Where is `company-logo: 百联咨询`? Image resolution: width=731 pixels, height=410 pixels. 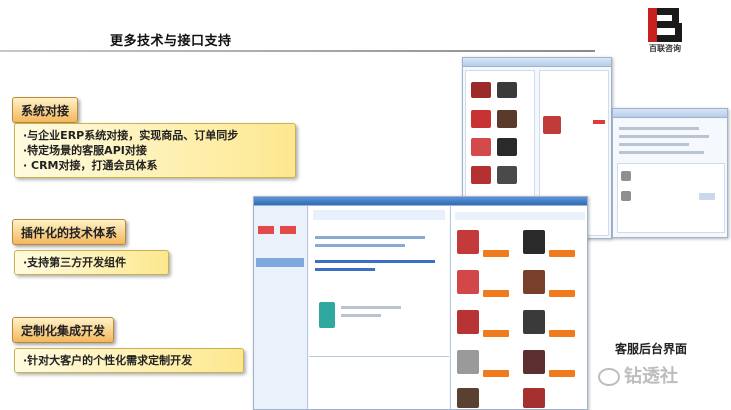
company-logo: 百联咨询 is located at coordinates (665, 31).